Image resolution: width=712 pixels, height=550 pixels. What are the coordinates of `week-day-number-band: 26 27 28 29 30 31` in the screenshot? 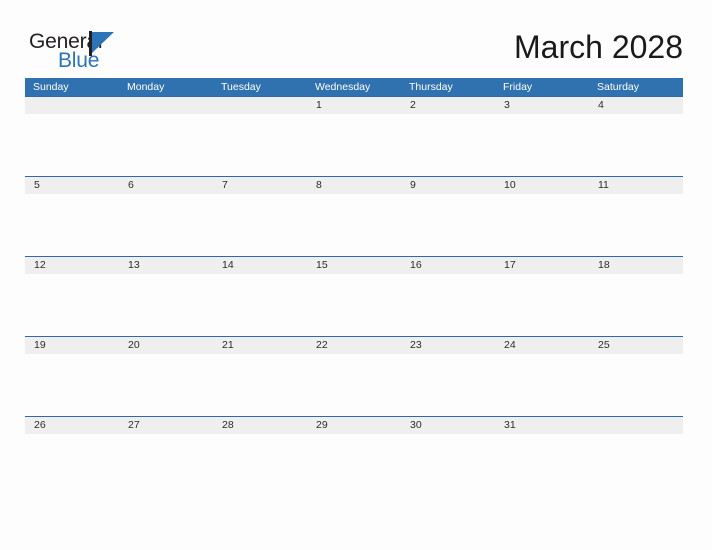 It's located at (354, 425).